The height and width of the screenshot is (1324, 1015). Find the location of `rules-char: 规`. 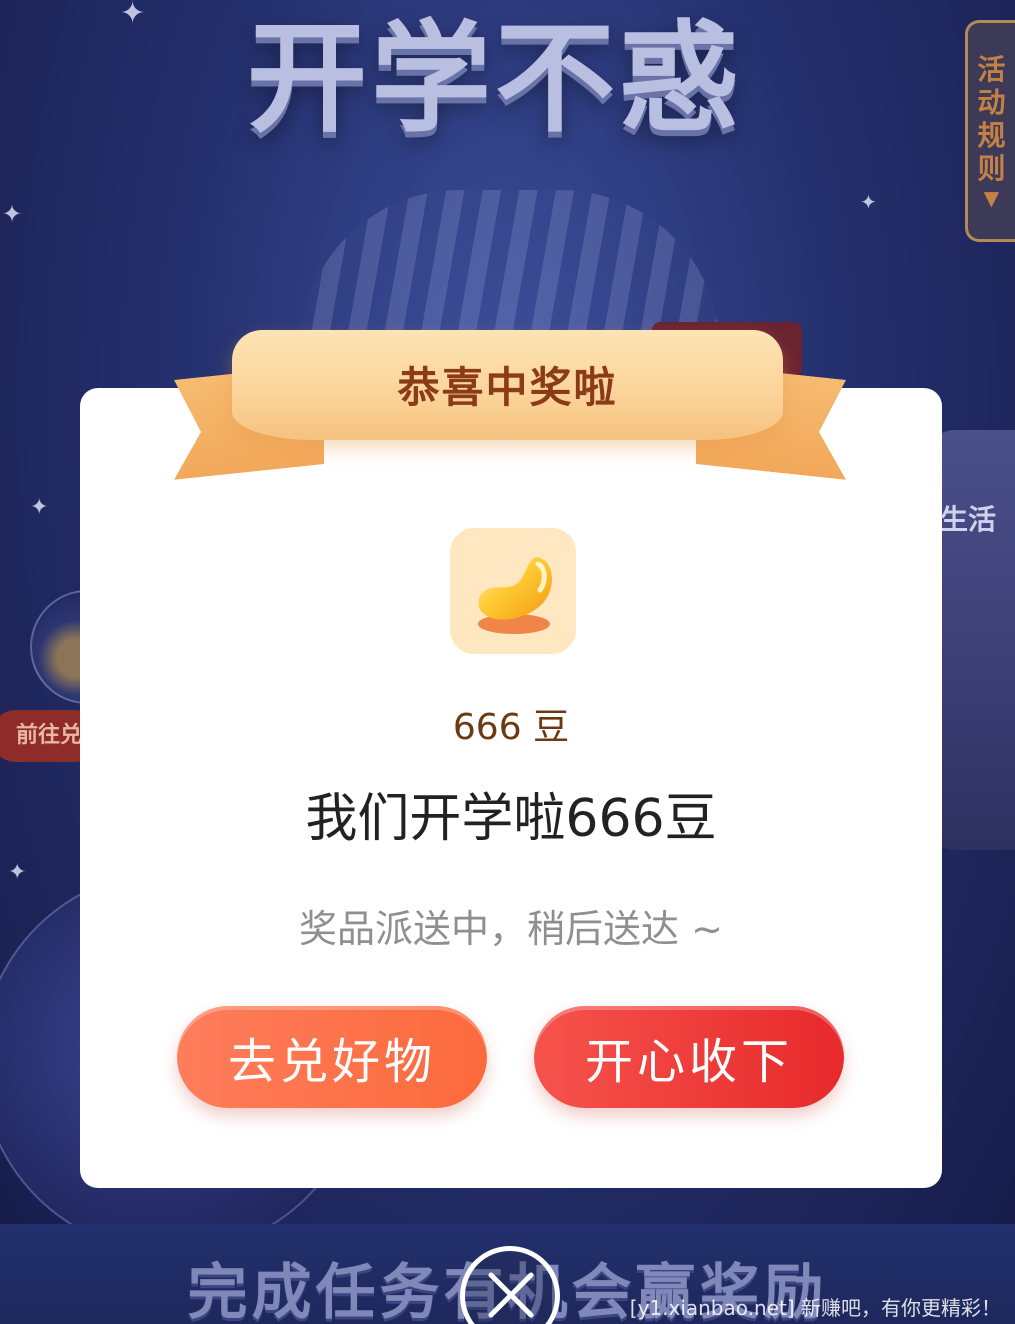

rules-char: 规 is located at coordinates (991, 135).